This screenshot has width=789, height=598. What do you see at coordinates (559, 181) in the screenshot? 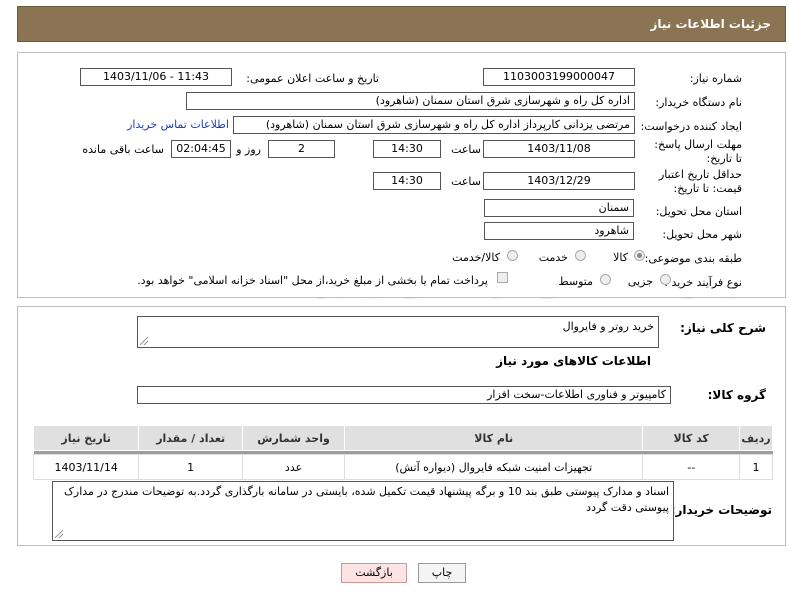
I see `validity-date-field: 1403/12/29` at bounding box center [559, 181].